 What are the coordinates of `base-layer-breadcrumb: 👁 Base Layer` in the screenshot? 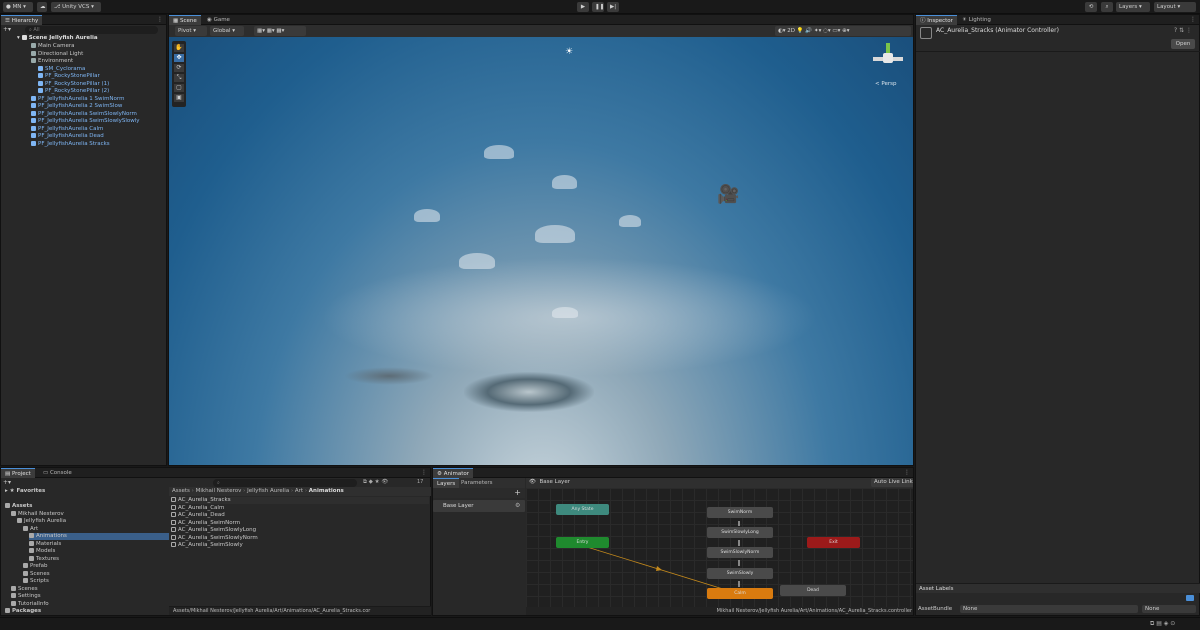 It's located at (549, 482).